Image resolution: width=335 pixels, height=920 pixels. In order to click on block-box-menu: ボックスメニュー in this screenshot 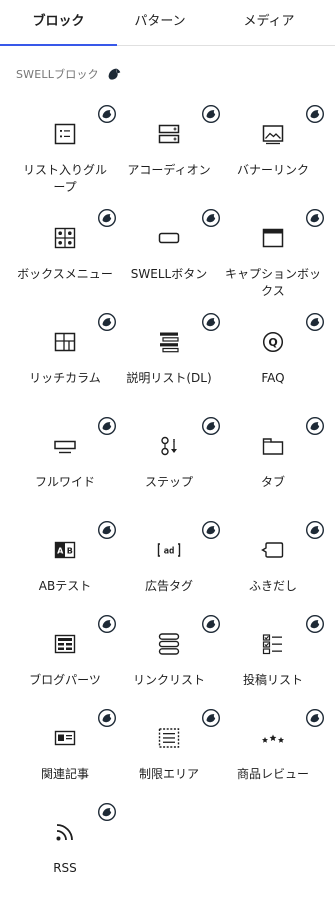, I will do `click(65, 251)`.